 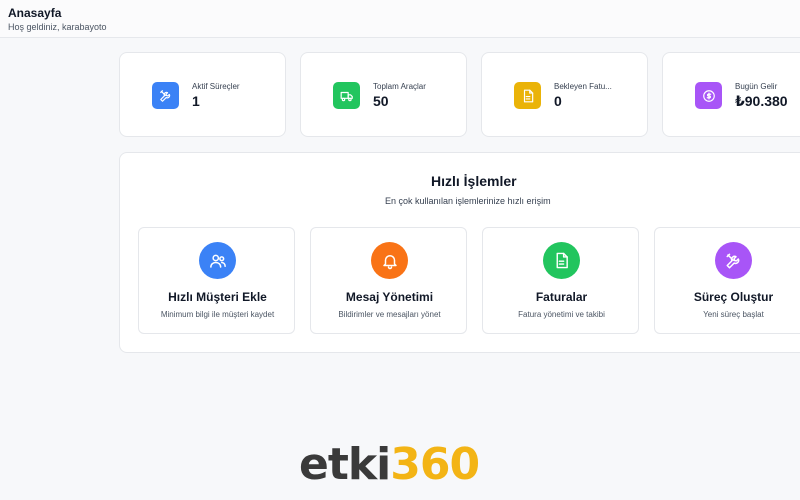 What do you see at coordinates (389, 297) in the screenshot?
I see `action-title: Mesaj Yönetimi` at bounding box center [389, 297].